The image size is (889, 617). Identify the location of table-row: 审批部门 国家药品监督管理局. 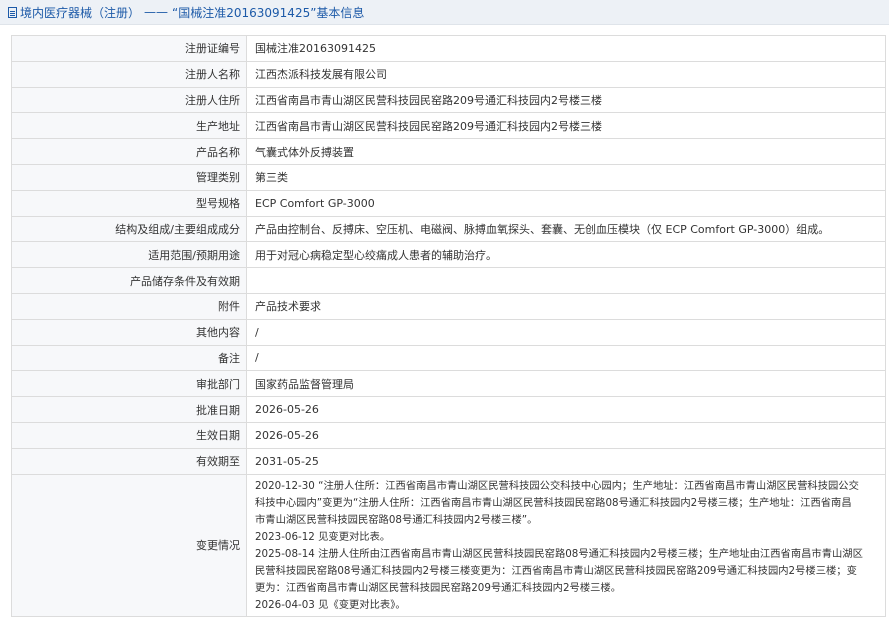
(448, 384).